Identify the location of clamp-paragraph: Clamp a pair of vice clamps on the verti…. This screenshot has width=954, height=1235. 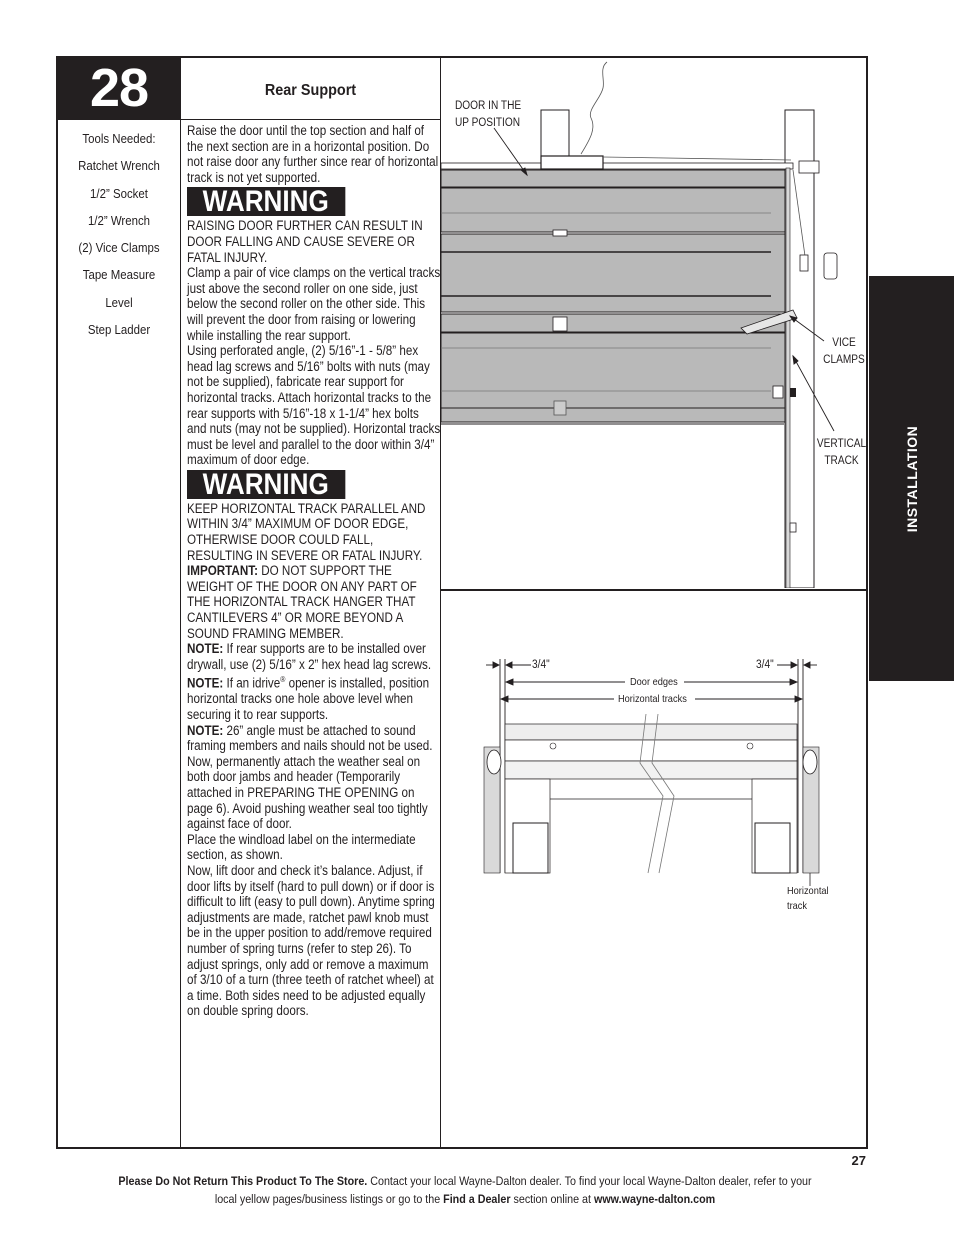
(314, 304).